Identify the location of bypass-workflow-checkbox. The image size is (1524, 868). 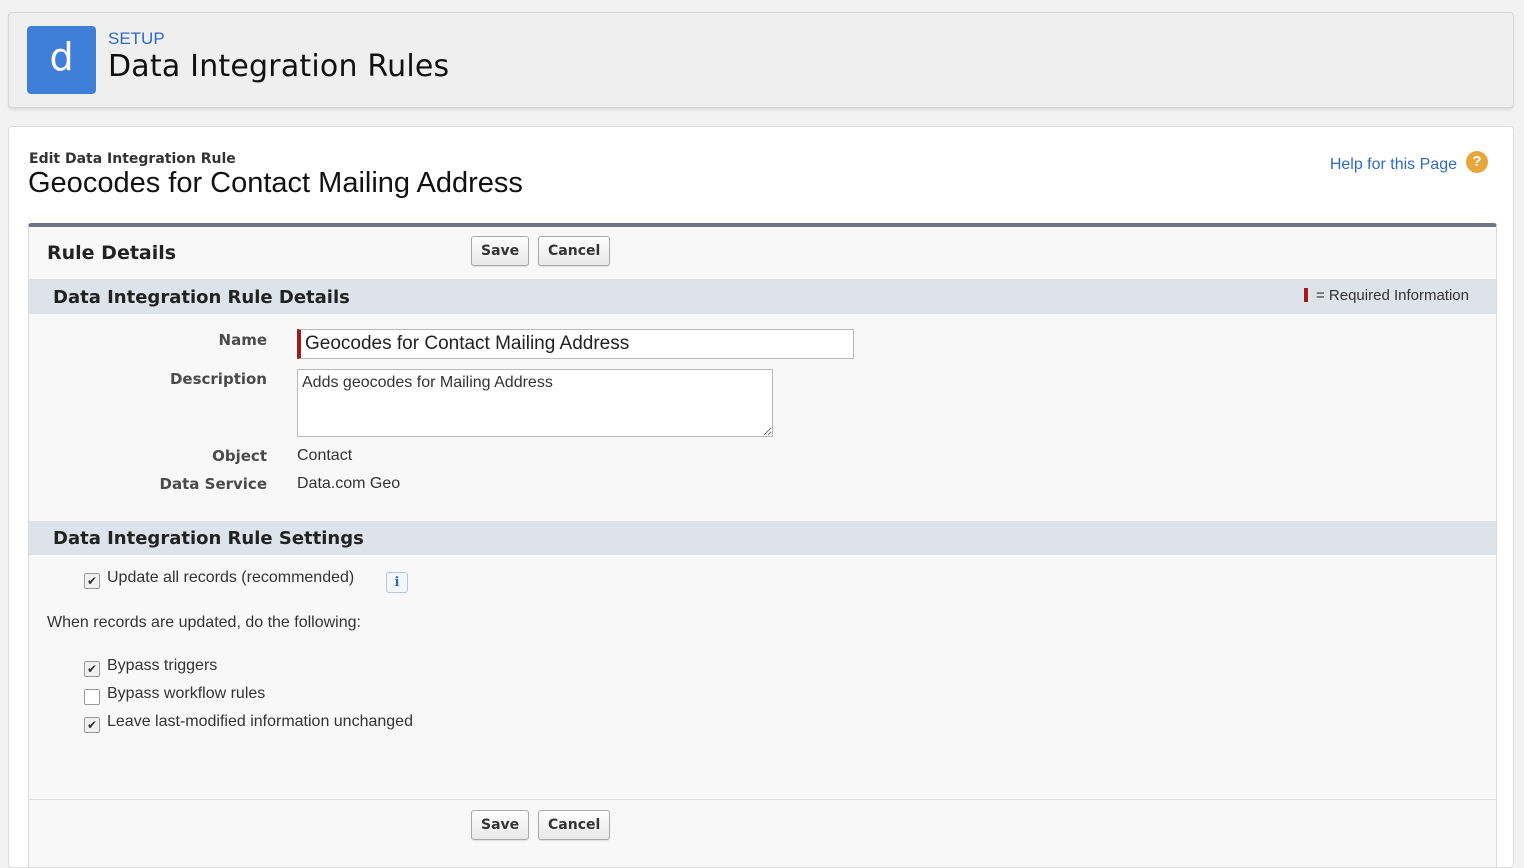
(92, 697).